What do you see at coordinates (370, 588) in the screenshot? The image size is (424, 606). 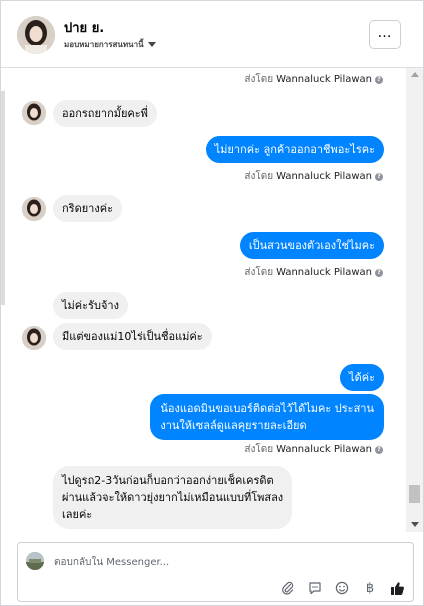 I see `baht-icon: ฿` at bounding box center [370, 588].